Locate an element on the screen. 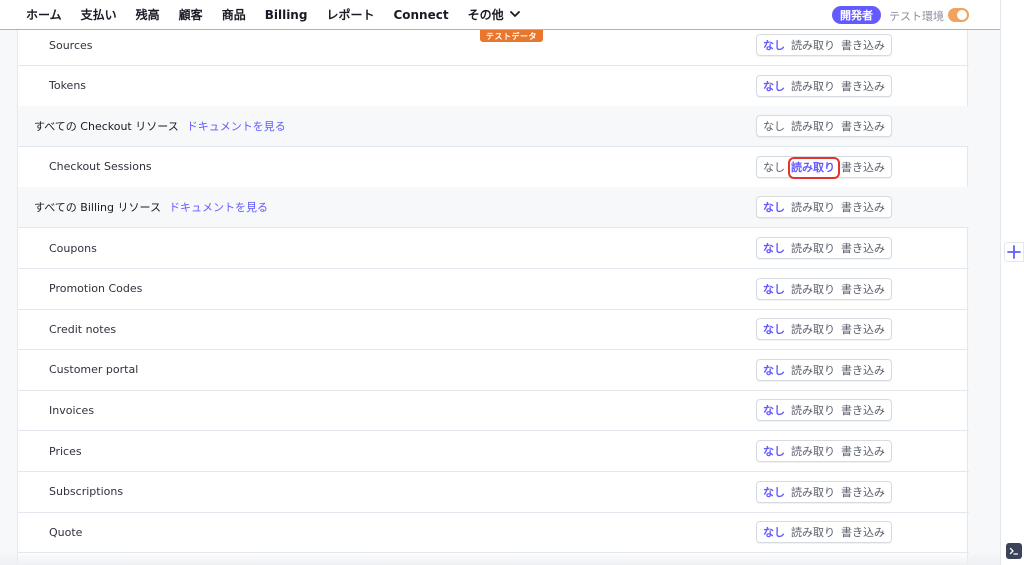 The width and height of the screenshot is (1024, 565). permission-group-row: すべての Checkout リソース ドキュメントを見る なし 読み取り 書き込み is located at coordinates (493, 127).